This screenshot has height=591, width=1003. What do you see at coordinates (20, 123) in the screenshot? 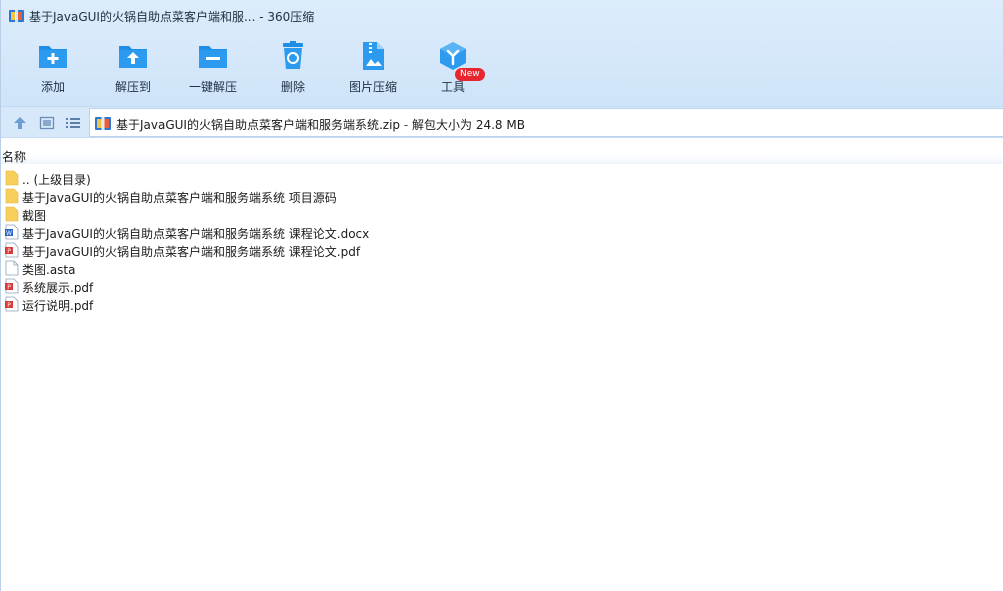
I see `up-arrow-icon` at bounding box center [20, 123].